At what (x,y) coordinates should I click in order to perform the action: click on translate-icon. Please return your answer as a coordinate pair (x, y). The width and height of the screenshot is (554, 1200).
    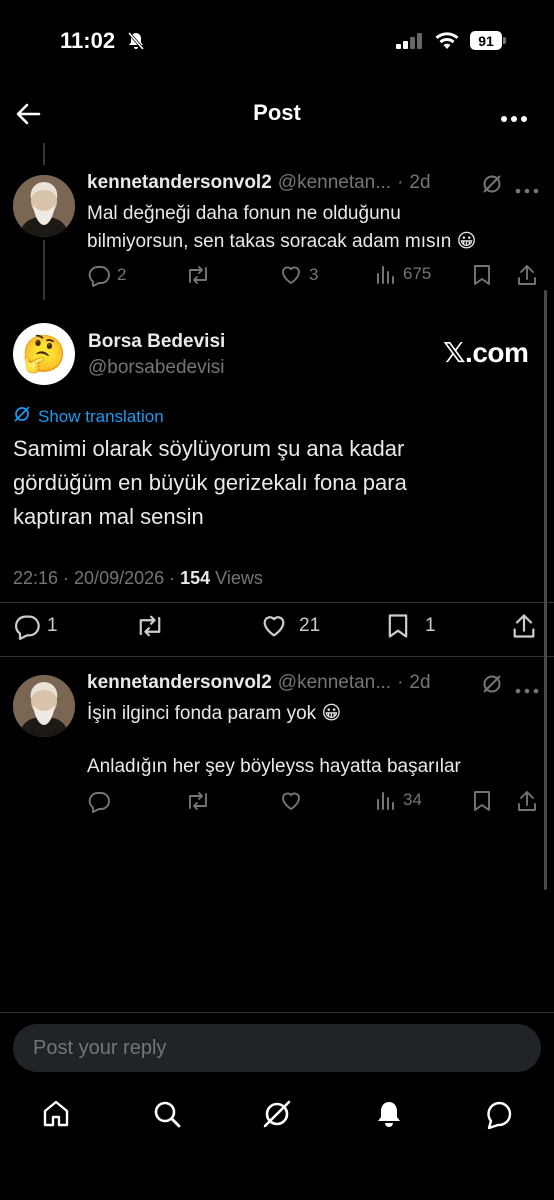
    Looking at the image, I should click on (22, 416).